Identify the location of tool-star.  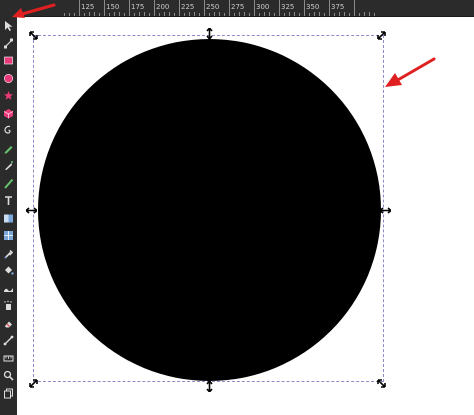
(8, 95).